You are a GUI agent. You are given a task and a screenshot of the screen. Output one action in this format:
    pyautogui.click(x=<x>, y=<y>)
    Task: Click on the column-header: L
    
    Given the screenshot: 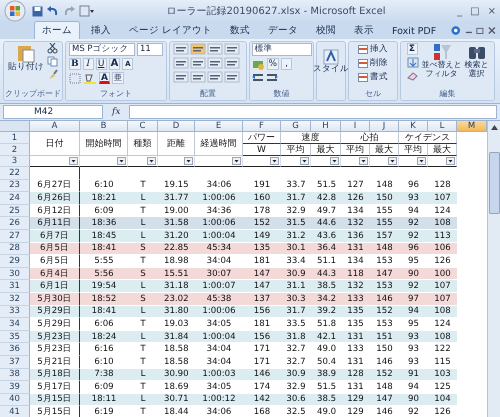 What is the action you would take?
    pyautogui.click(x=442, y=126)
    